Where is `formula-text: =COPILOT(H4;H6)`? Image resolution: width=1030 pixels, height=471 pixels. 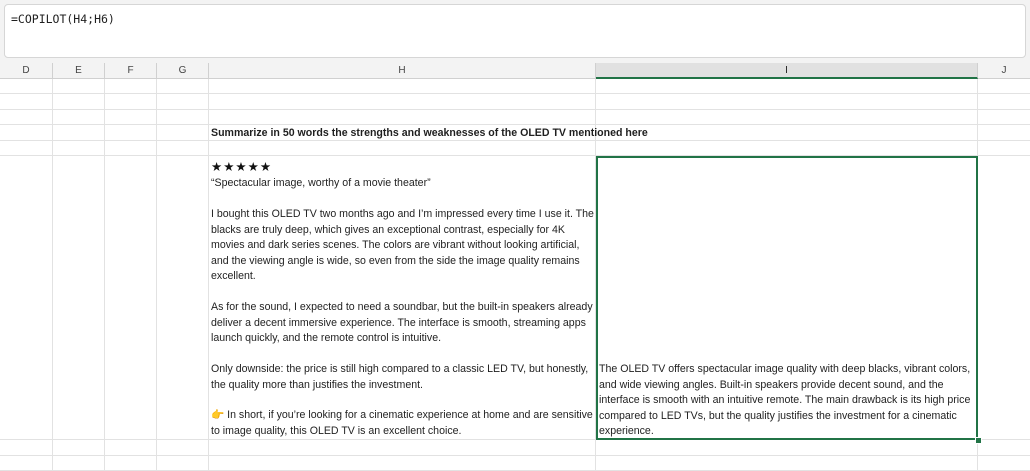
formula-text: =COPILOT(H4;H6) is located at coordinates (63, 19).